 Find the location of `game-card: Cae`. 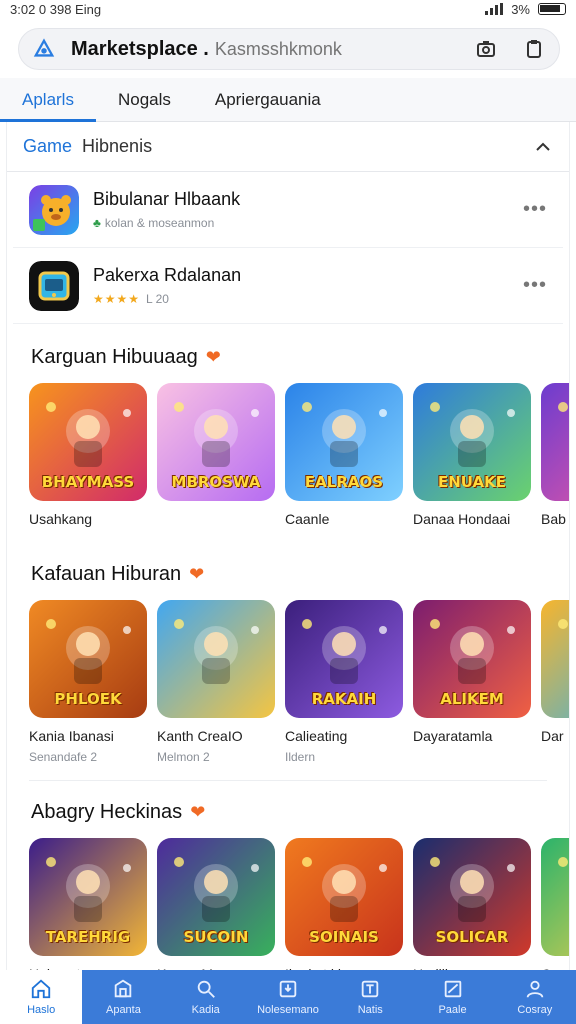

game-card: Cae is located at coordinates (555, 904).